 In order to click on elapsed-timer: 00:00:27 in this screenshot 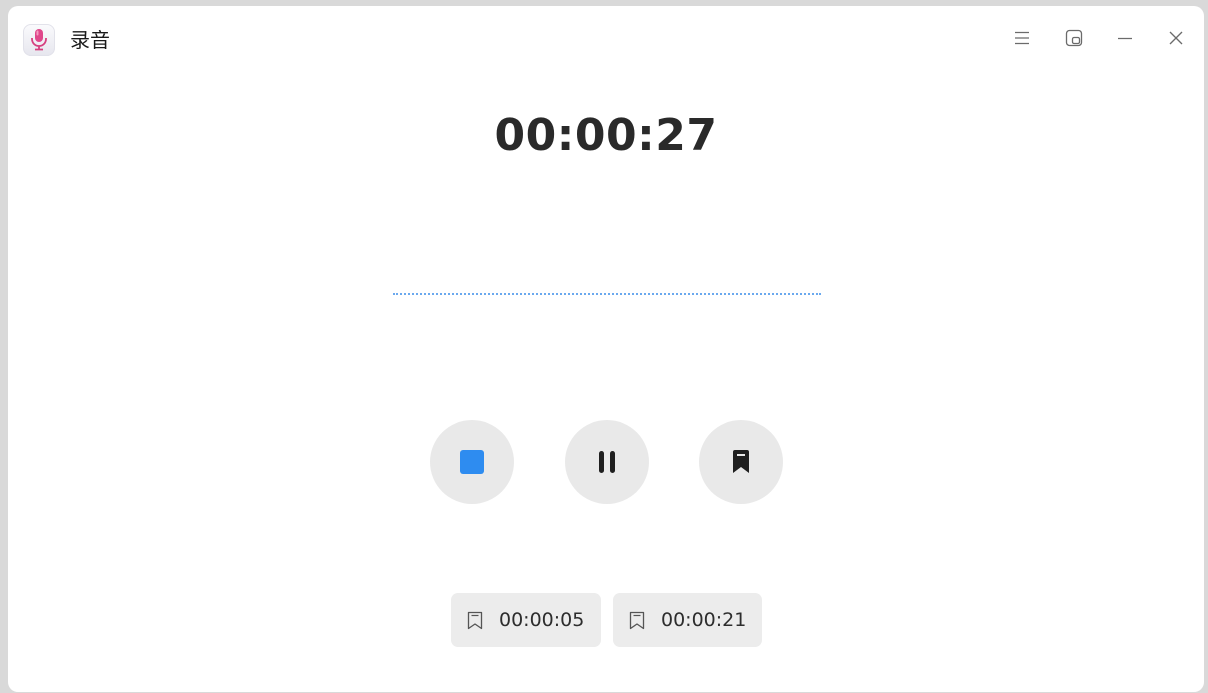, I will do `click(606, 135)`.